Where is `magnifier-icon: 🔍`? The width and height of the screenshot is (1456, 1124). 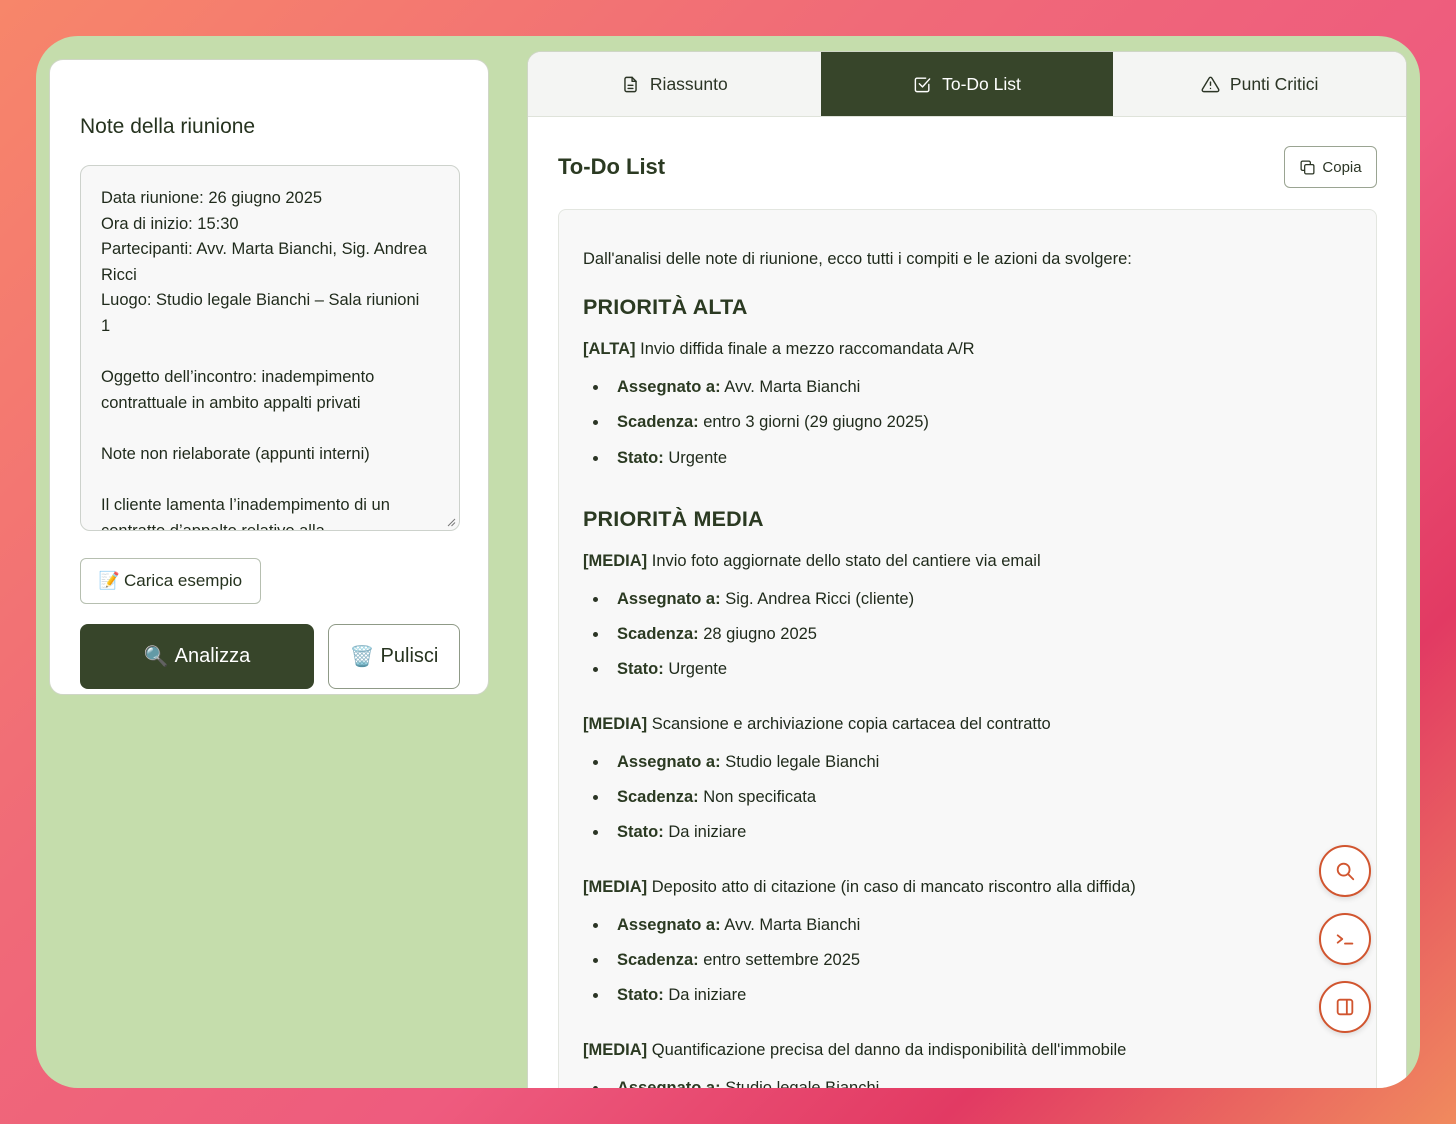
magnifier-icon: 🔍 is located at coordinates (156, 657).